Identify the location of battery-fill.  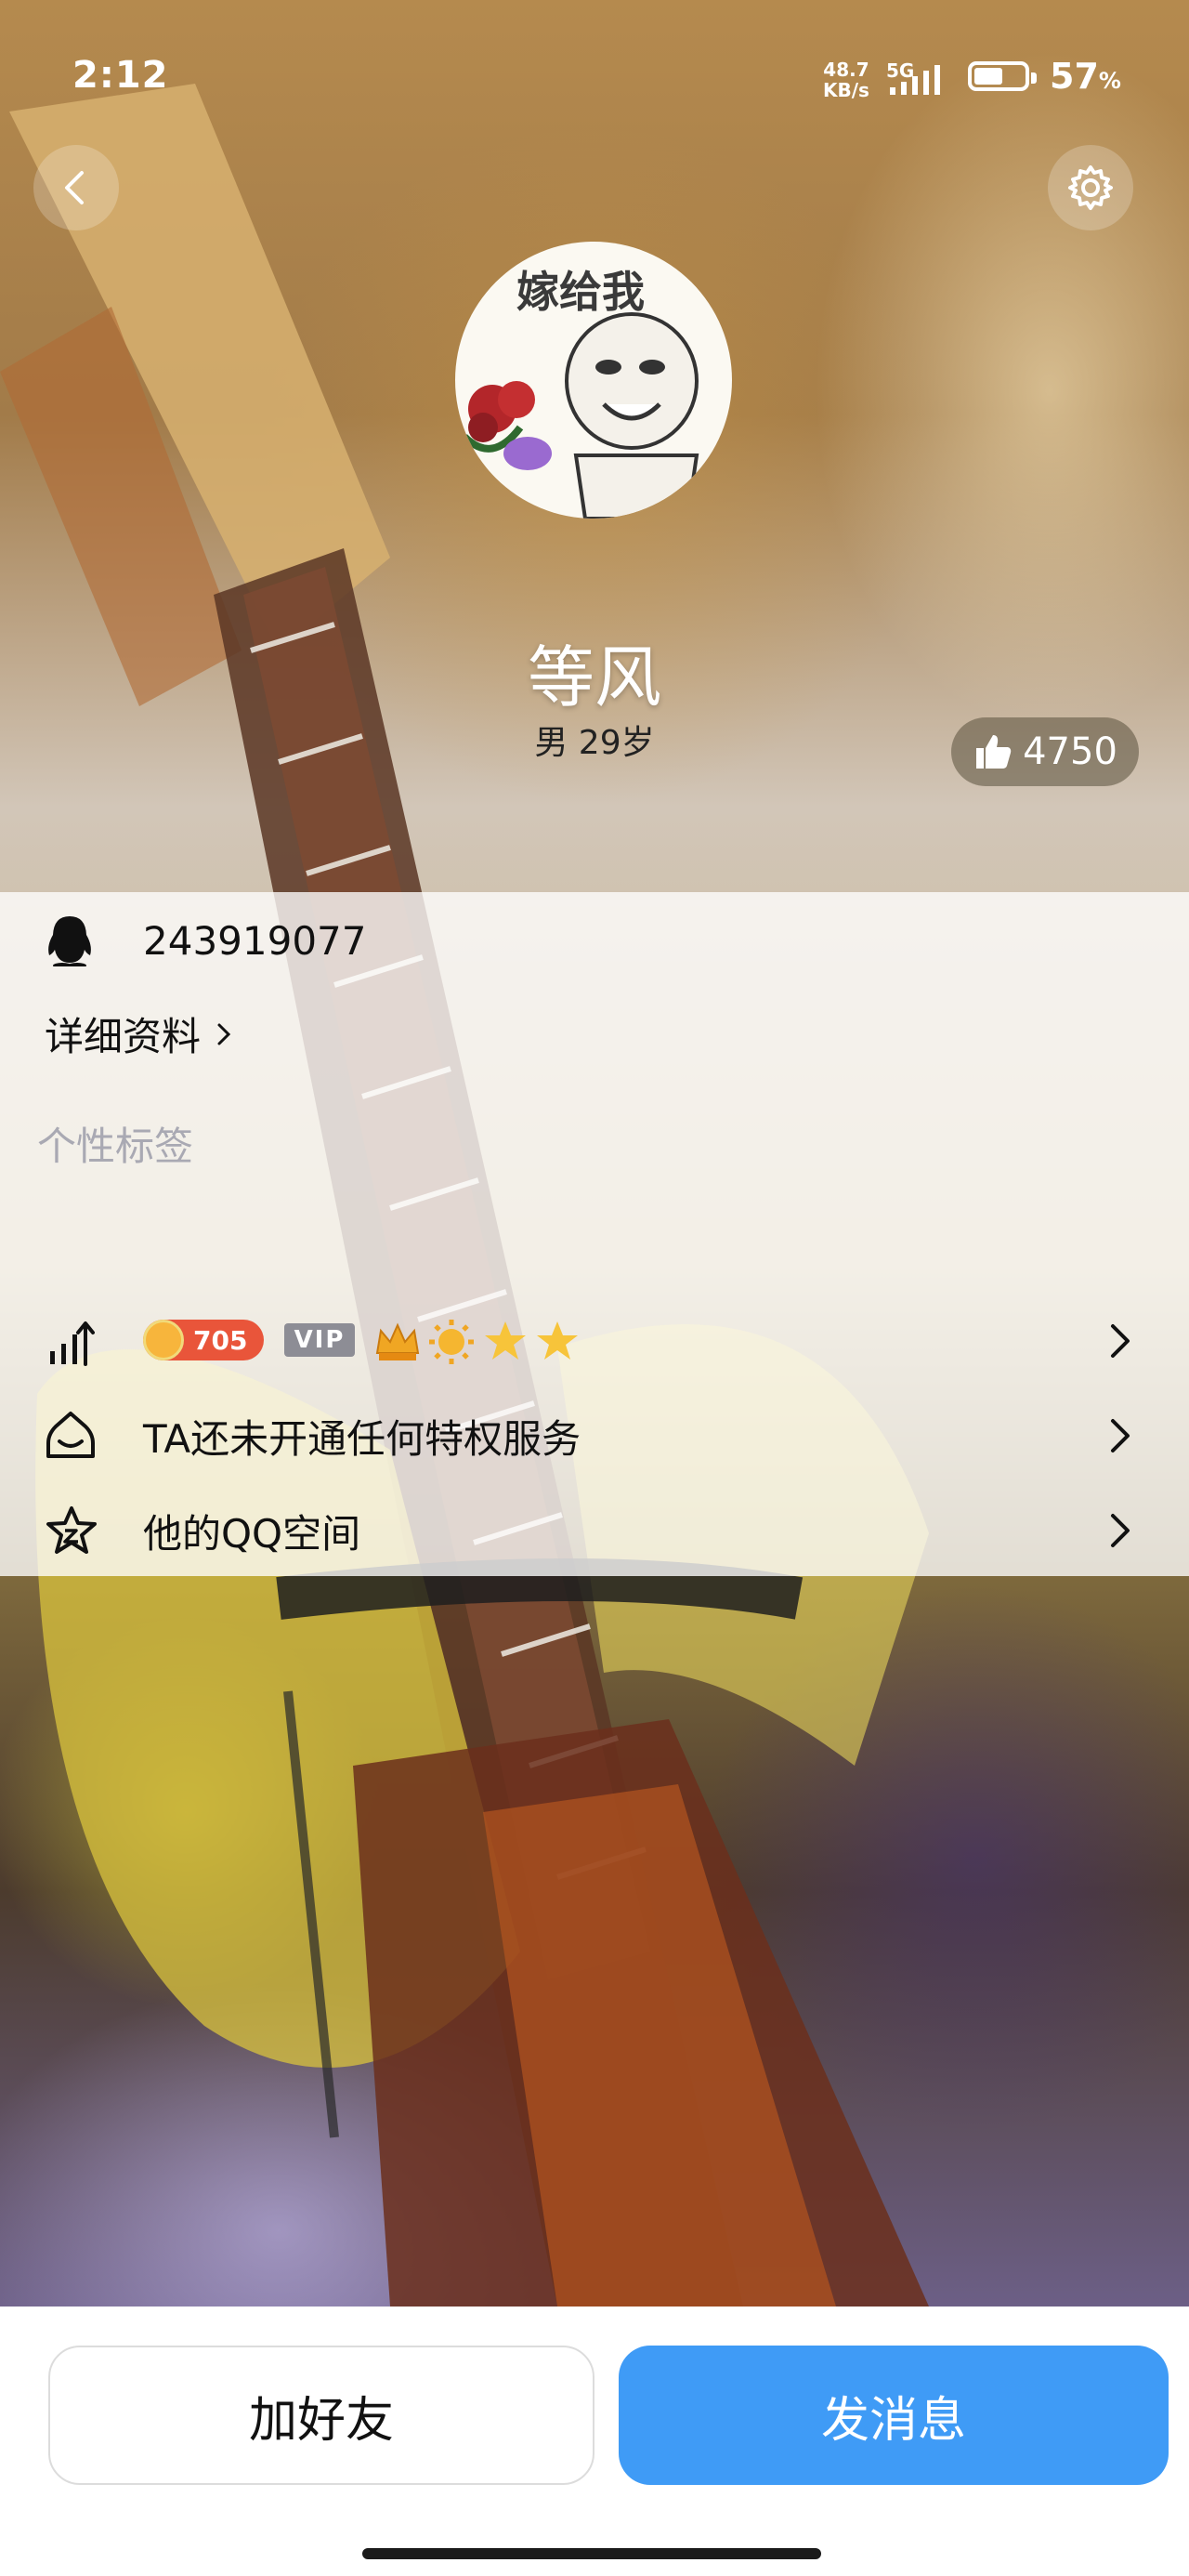
(988, 76).